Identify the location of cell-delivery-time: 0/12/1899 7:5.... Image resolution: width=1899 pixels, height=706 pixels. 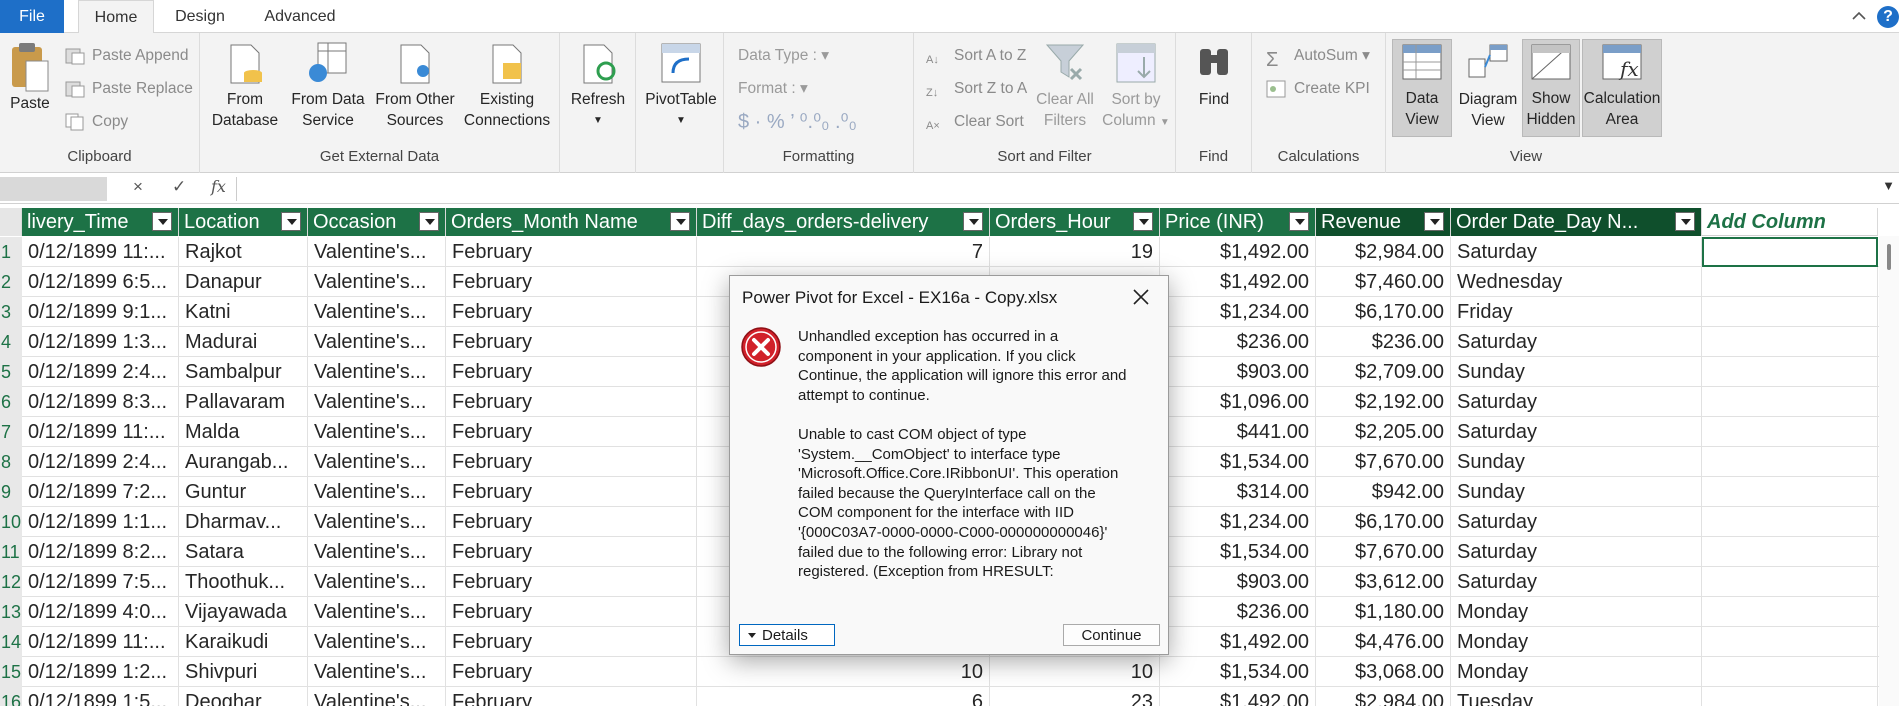
(100, 582).